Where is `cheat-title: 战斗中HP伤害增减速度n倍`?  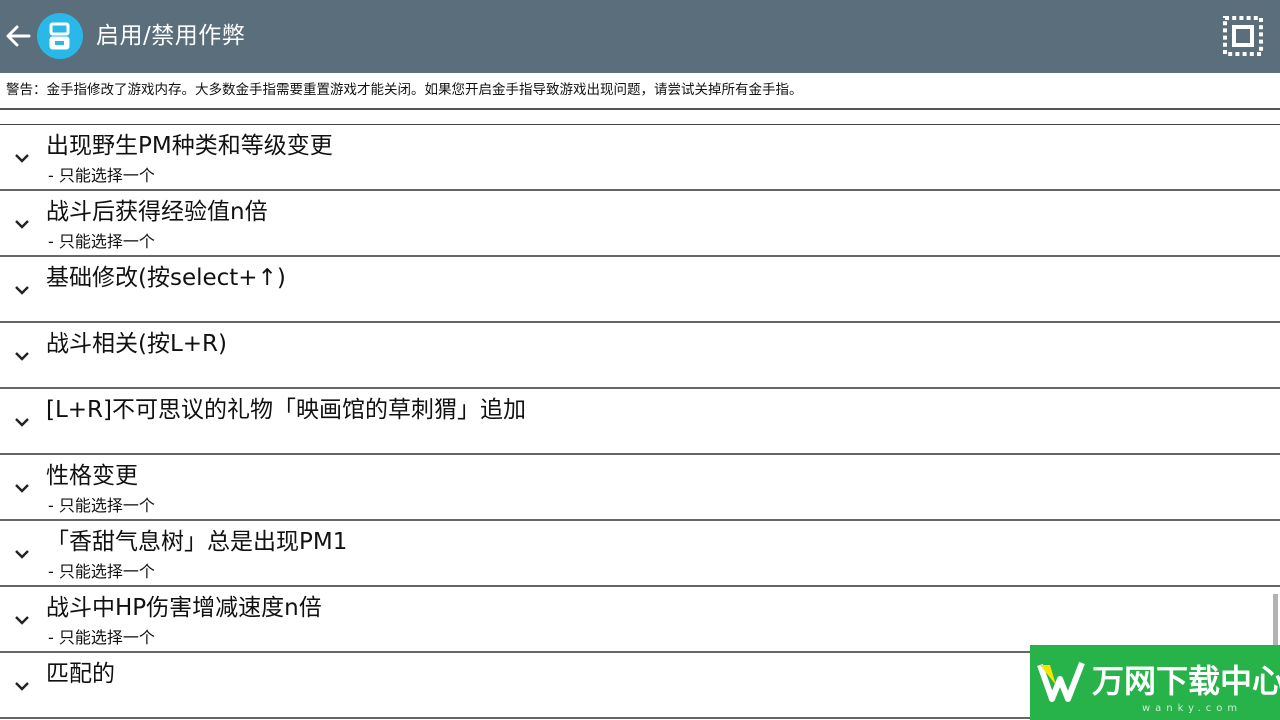
cheat-title: 战斗中HP伤害增减速度n倍 is located at coordinates (184, 608).